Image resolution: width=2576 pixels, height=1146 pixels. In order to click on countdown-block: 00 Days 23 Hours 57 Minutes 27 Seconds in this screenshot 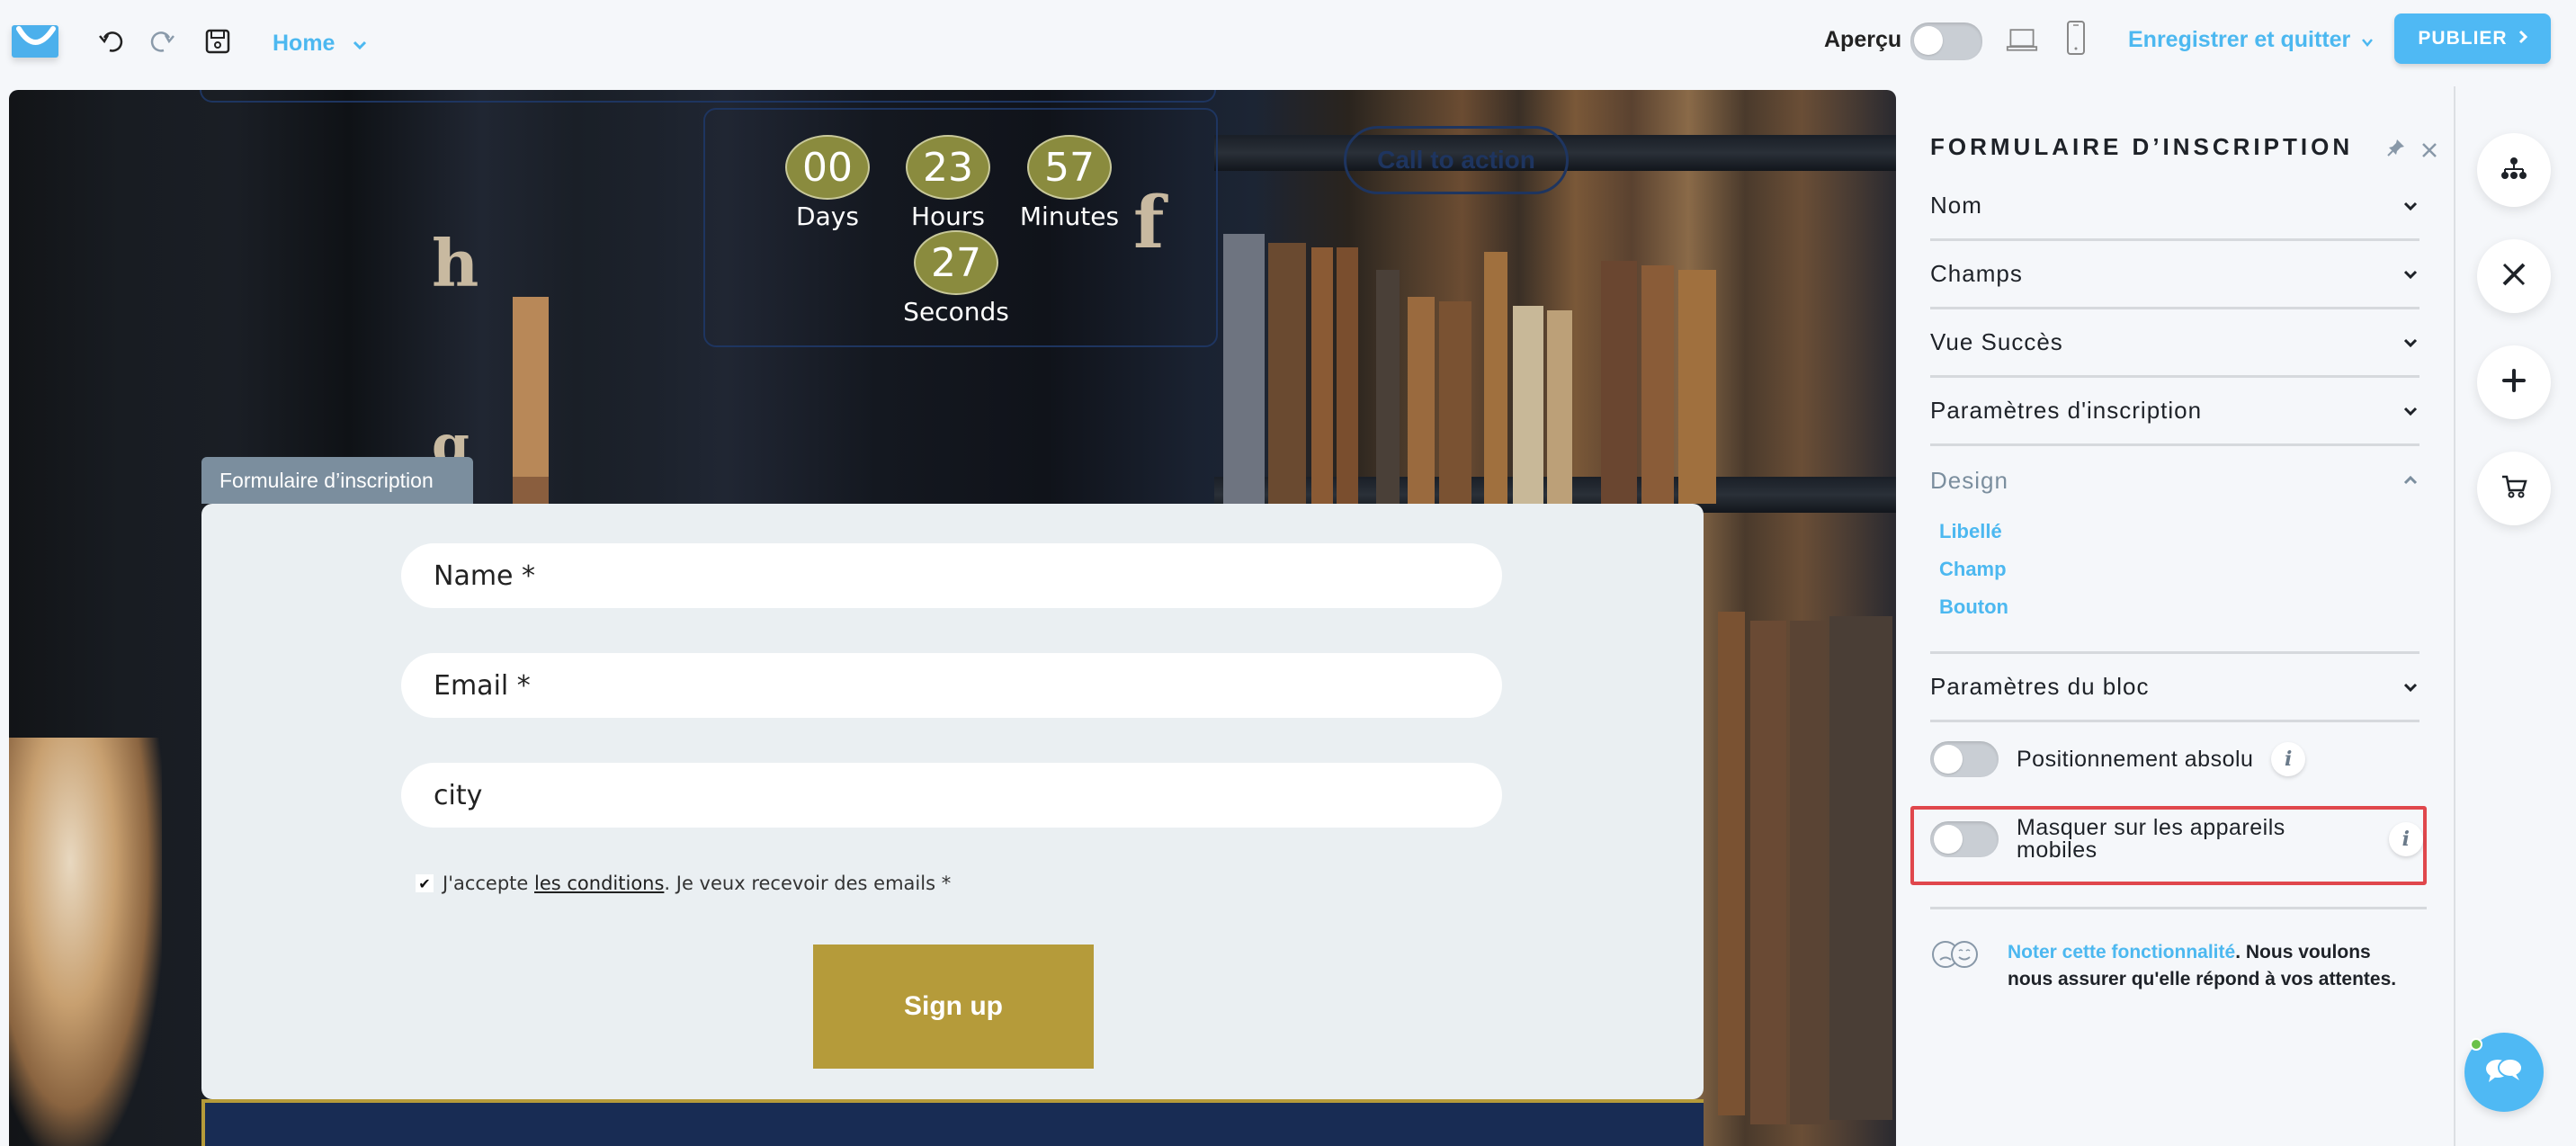, I will do `click(960, 228)`.